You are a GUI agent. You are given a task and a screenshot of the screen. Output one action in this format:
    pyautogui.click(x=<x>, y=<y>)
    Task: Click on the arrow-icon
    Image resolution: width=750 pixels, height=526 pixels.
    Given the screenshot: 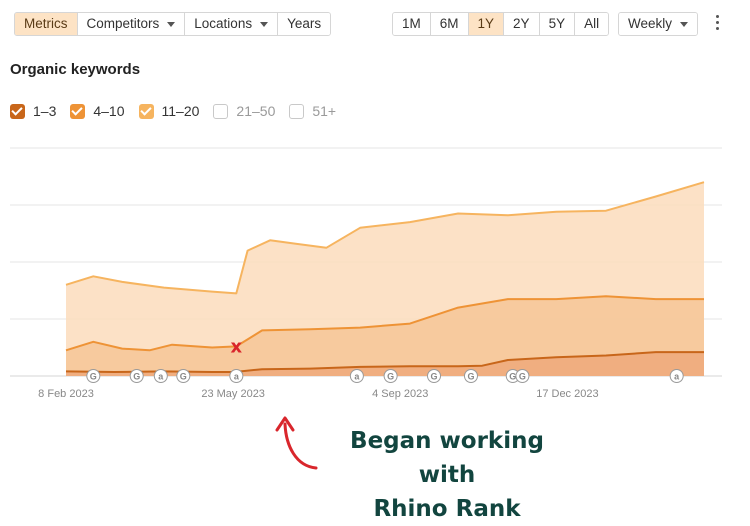 What is the action you would take?
    pyautogui.click(x=296, y=443)
    